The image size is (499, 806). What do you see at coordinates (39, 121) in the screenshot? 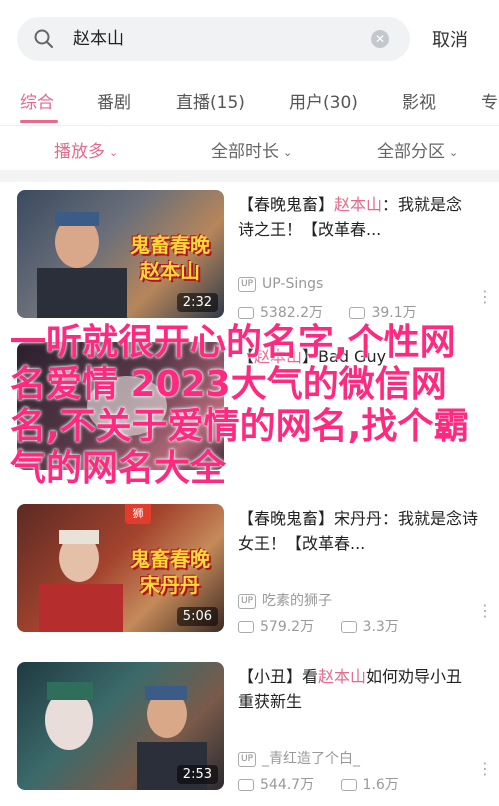
I see `tab-underline` at bounding box center [39, 121].